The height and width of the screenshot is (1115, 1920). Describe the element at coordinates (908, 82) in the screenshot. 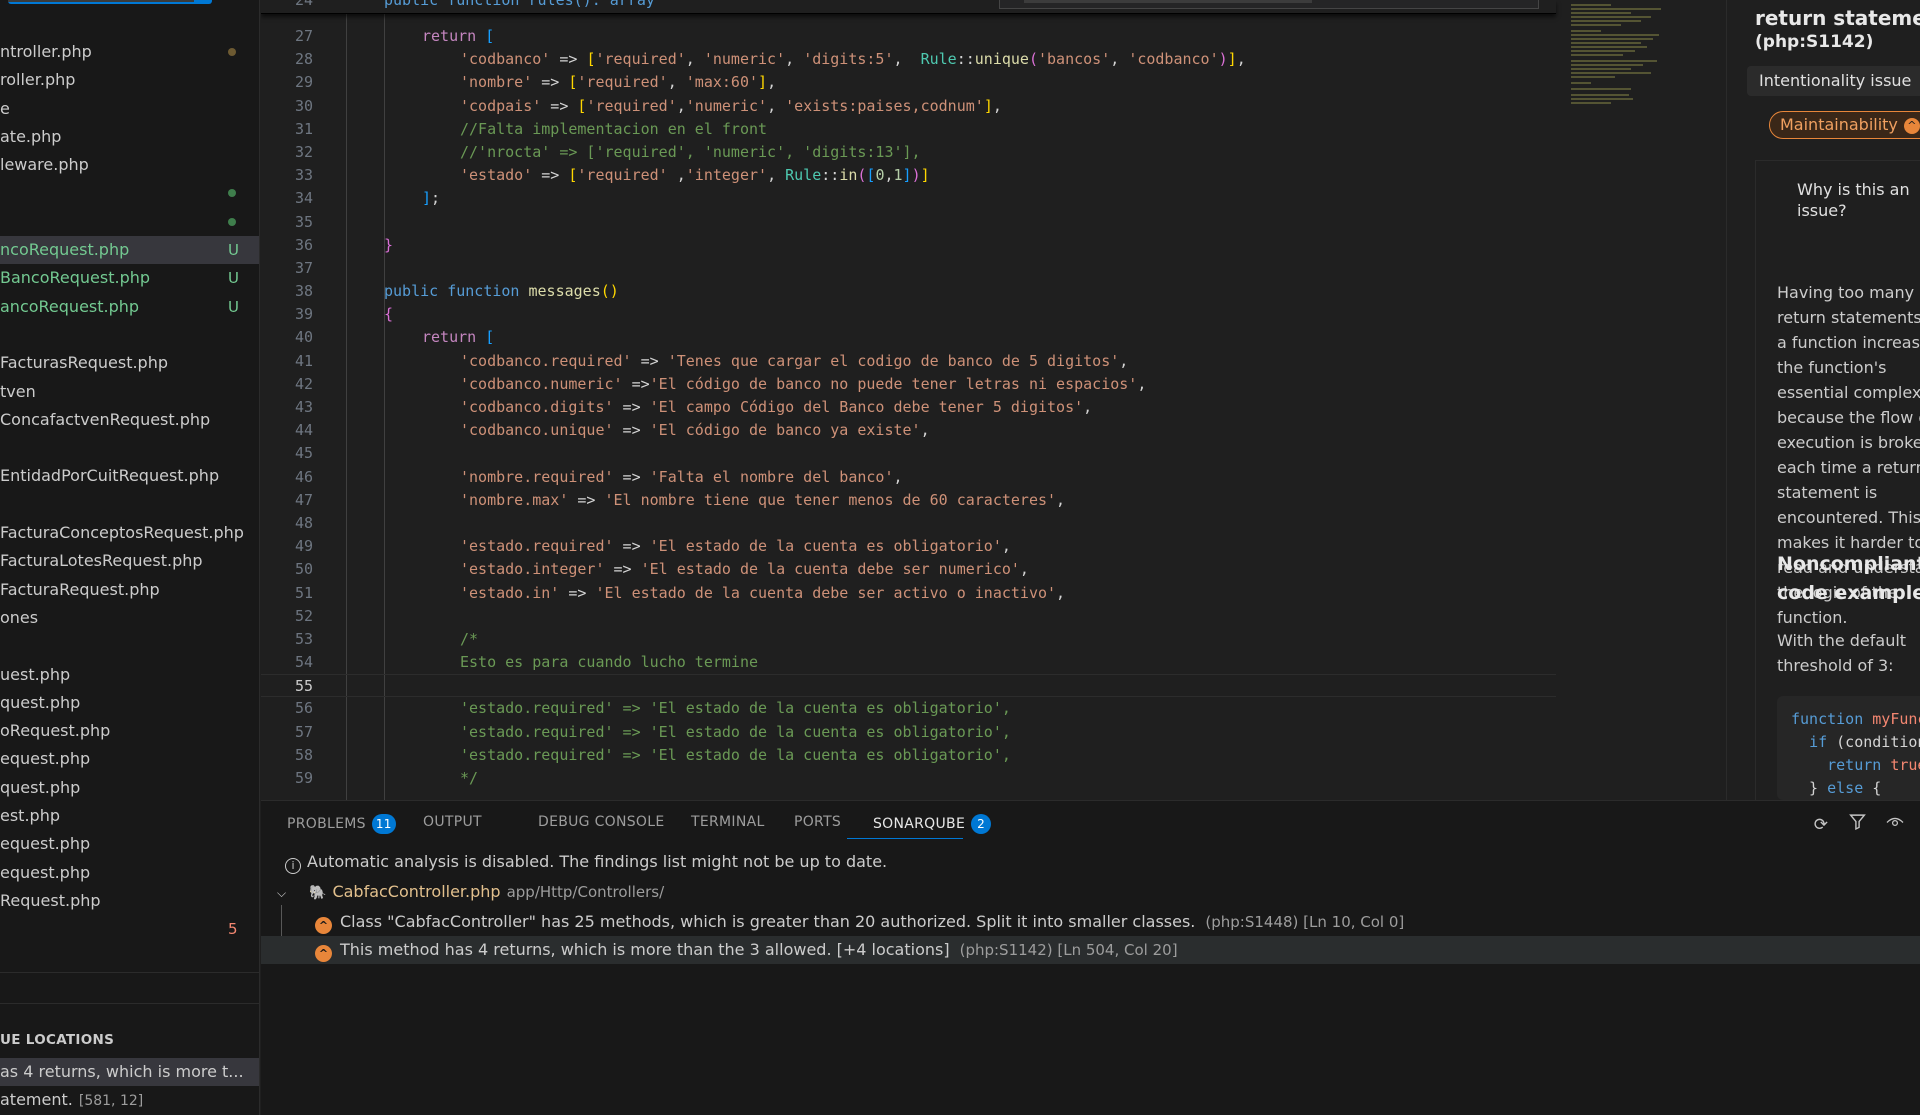

I see `code-line: 29 'nombre' => ['required', 'max:60'],` at that location.